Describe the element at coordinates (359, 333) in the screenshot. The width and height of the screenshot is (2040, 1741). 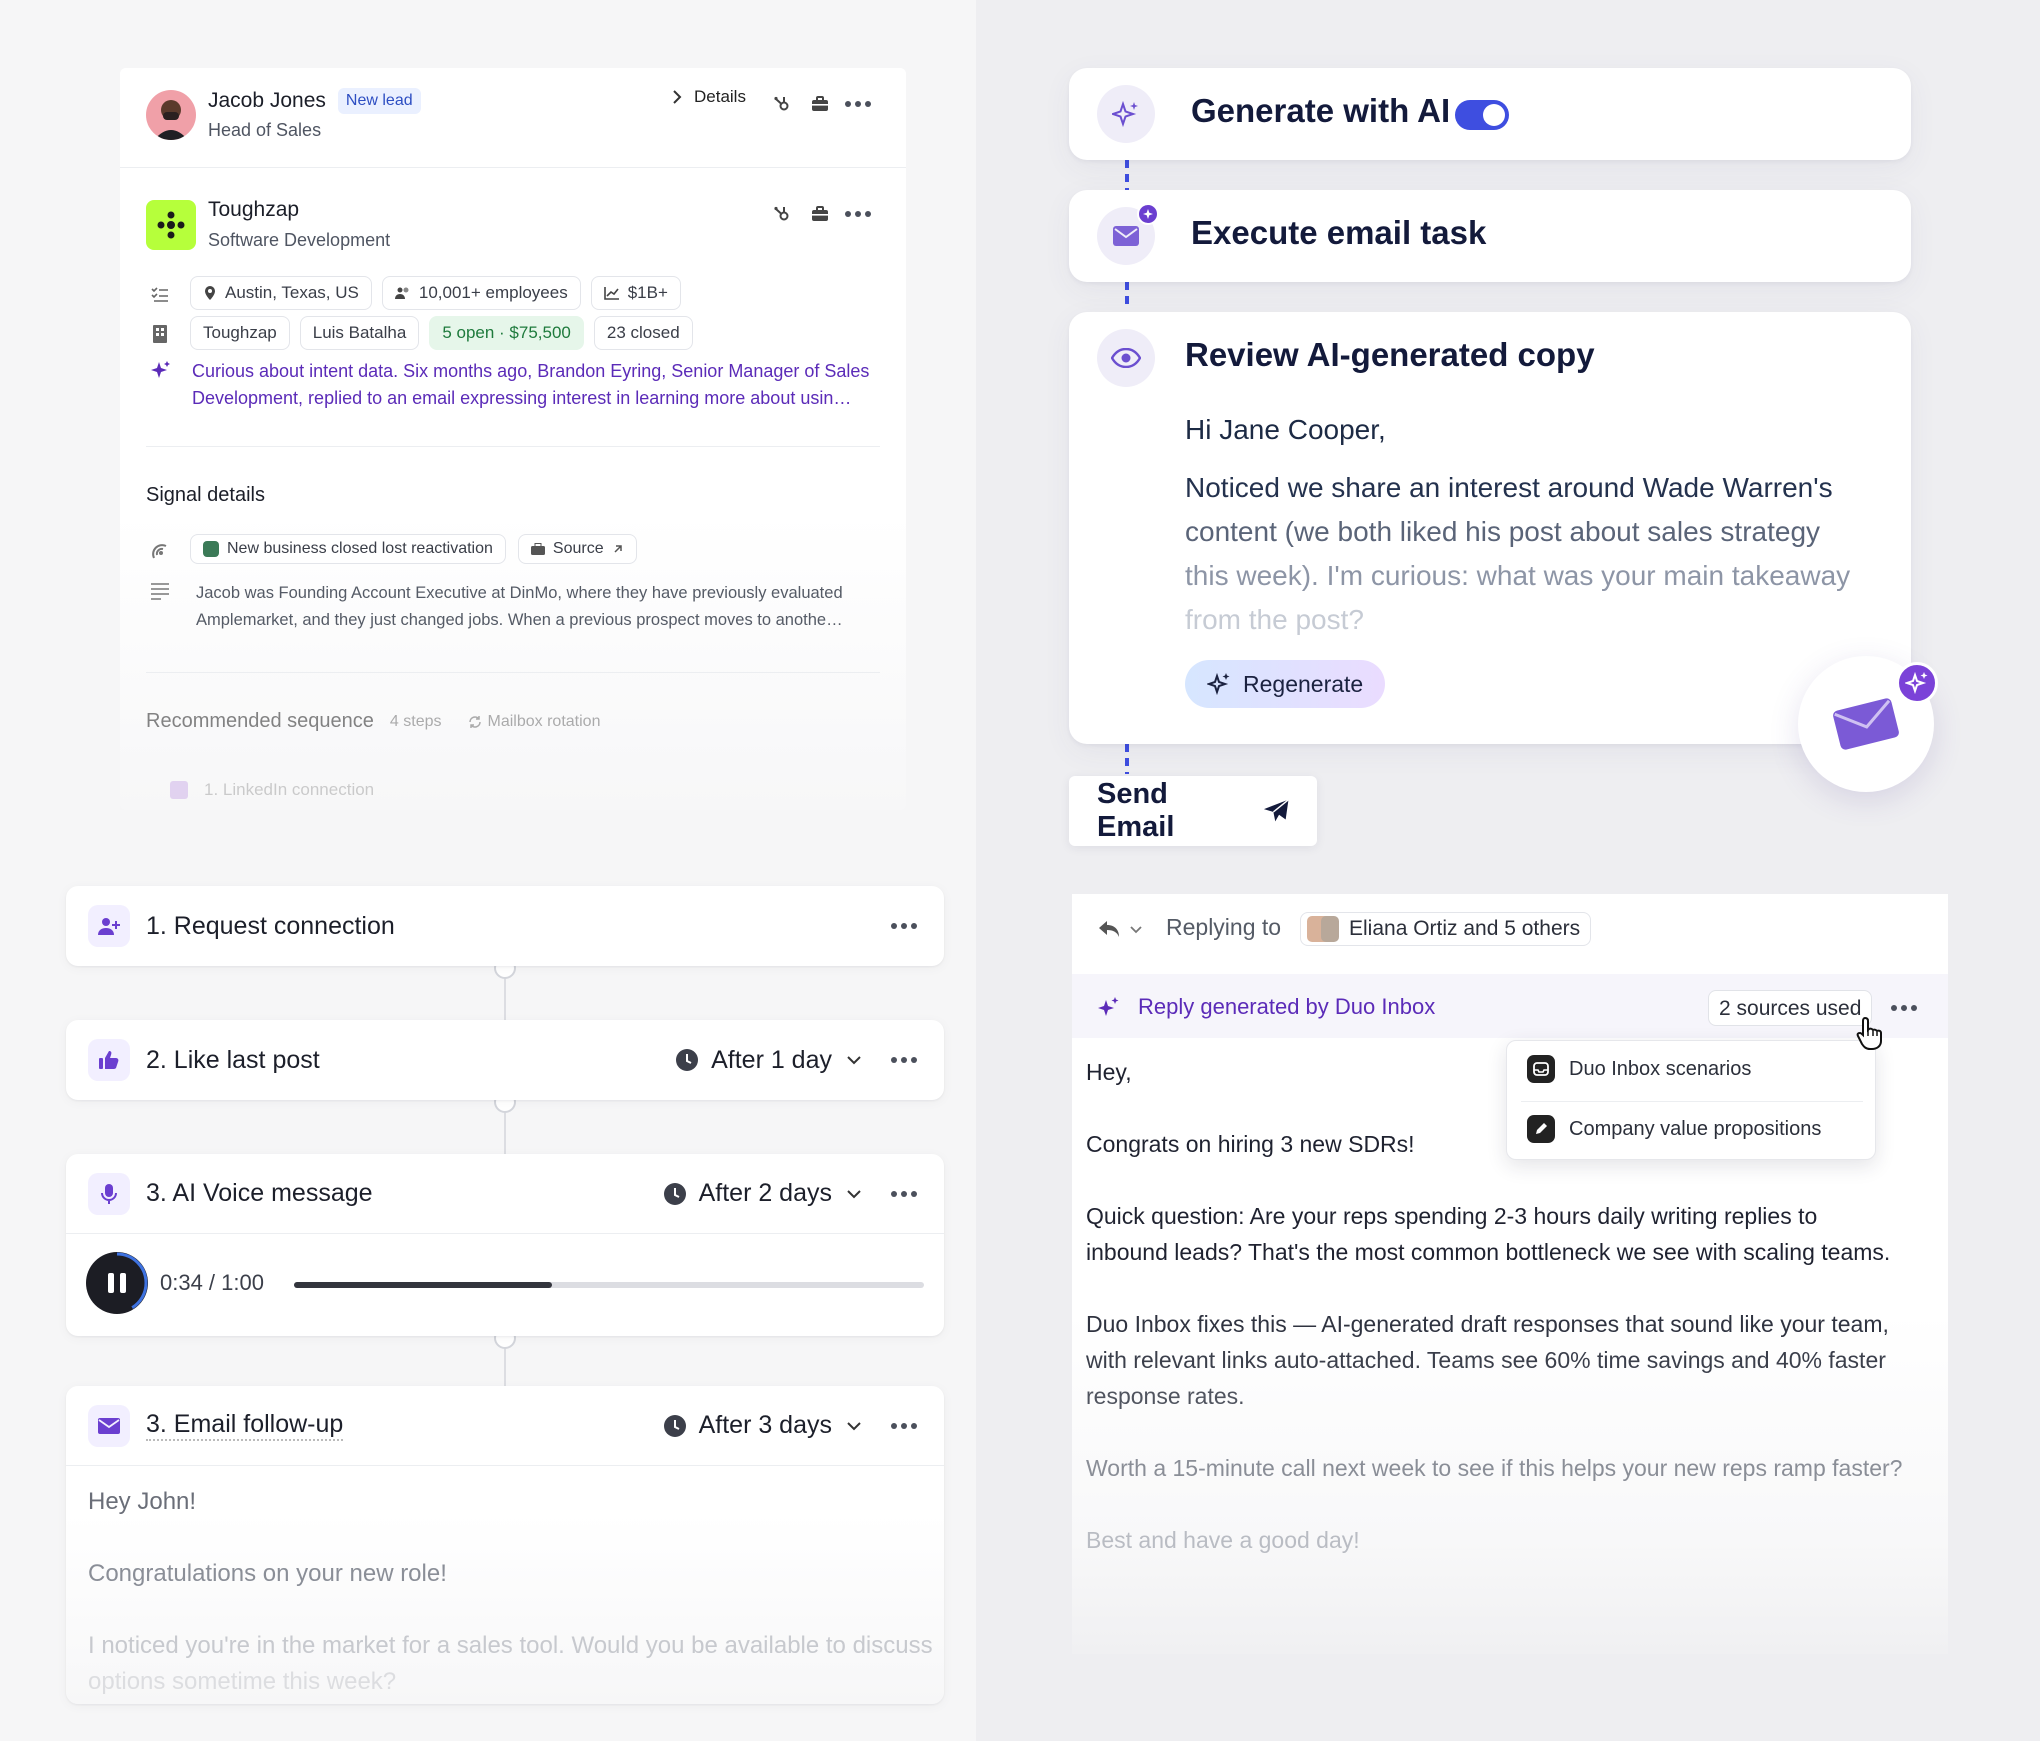
I see `owner-pill: Luis Batalha` at that location.